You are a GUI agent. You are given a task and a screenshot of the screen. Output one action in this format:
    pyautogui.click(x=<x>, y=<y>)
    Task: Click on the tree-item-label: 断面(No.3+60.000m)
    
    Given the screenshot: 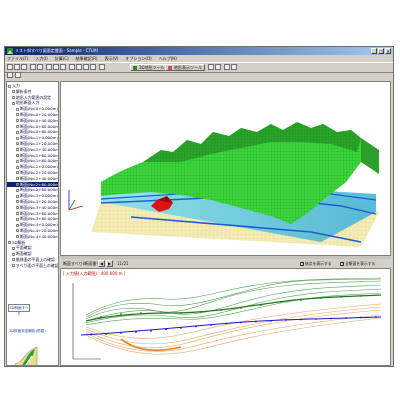 What is the action you would take?
    pyautogui.click(x=39, y=213)
    